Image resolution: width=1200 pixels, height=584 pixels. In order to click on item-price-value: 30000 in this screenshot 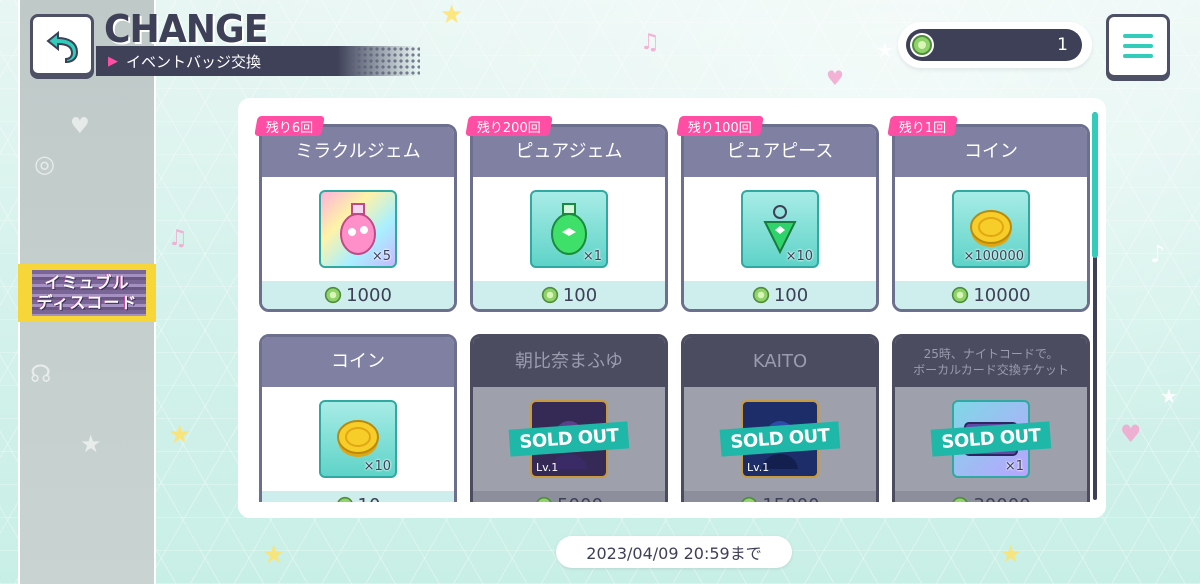, I will do `click(1001, 499)`.